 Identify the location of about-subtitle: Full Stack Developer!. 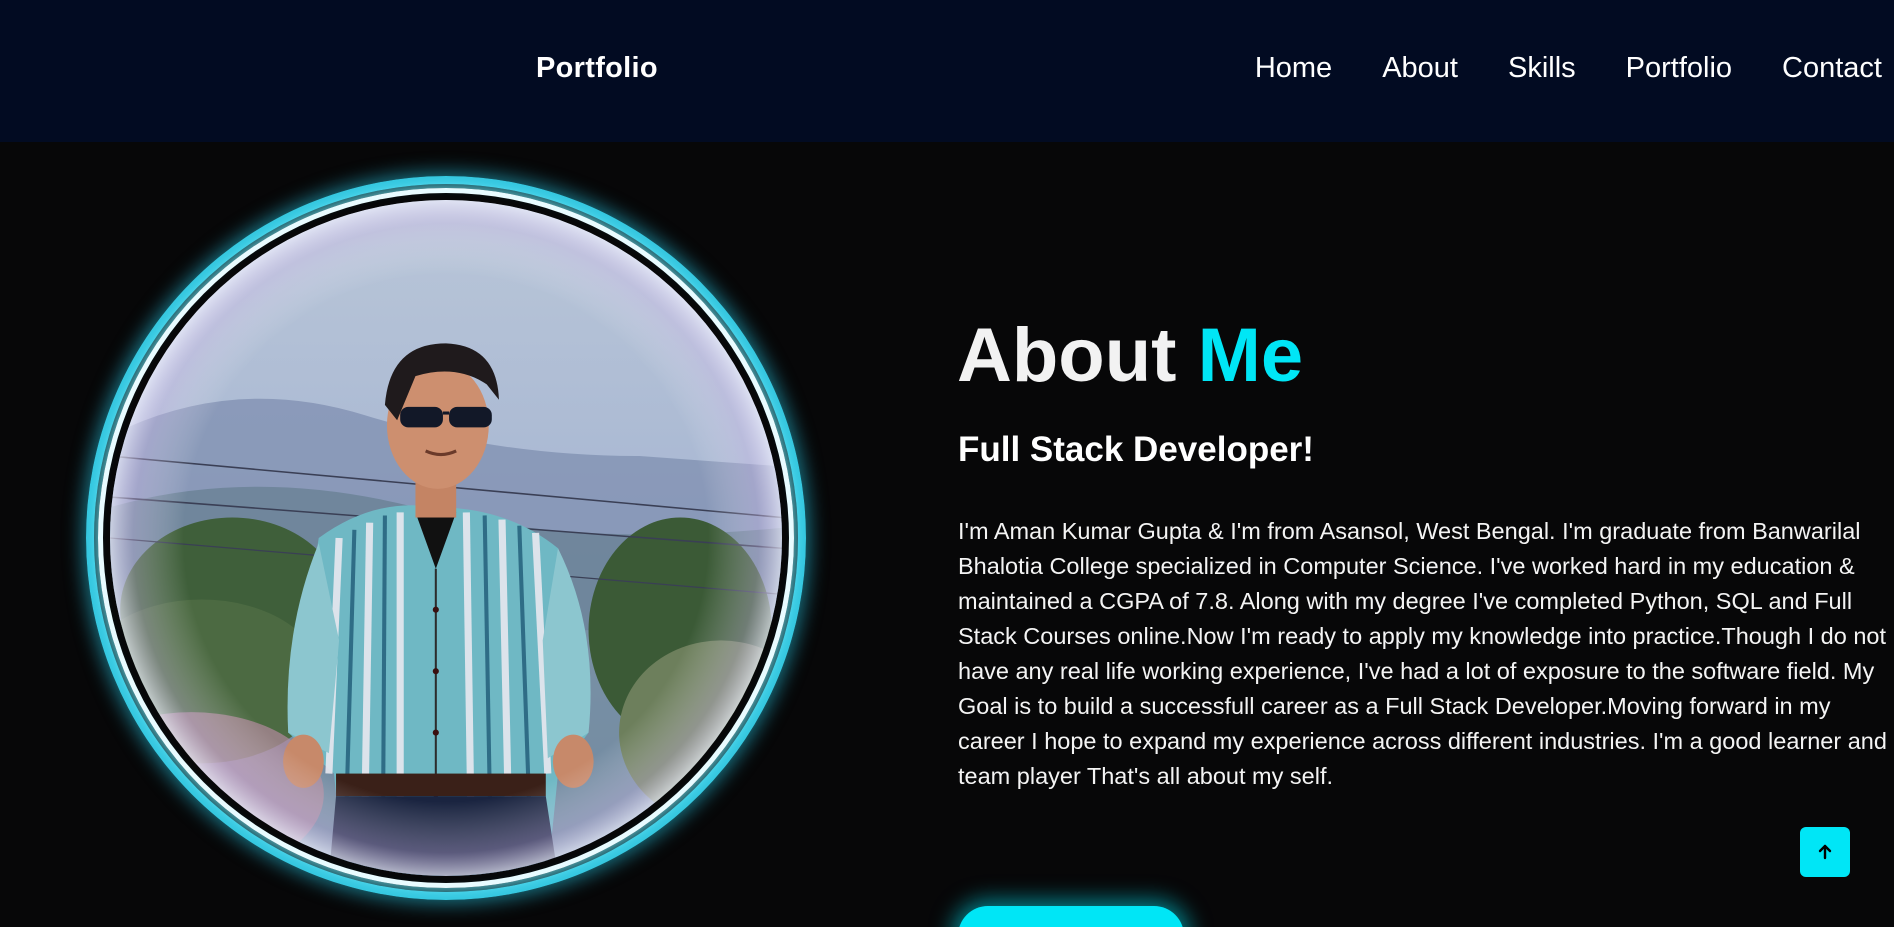
(1136, 449).